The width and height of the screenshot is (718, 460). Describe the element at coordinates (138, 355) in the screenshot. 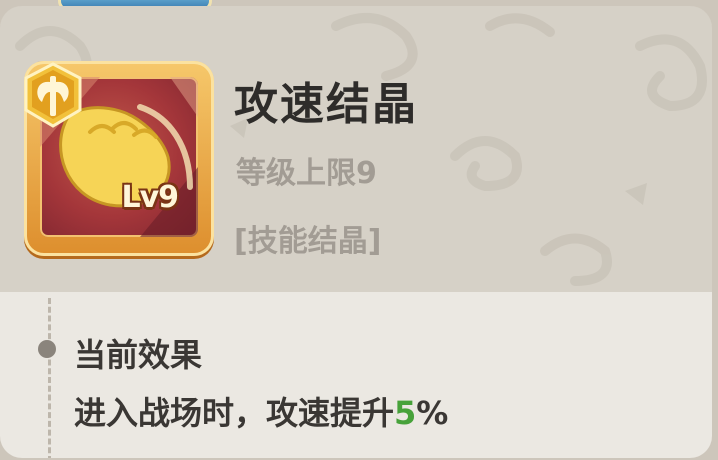

I see `current-effect-header: 当前效果` at that location.